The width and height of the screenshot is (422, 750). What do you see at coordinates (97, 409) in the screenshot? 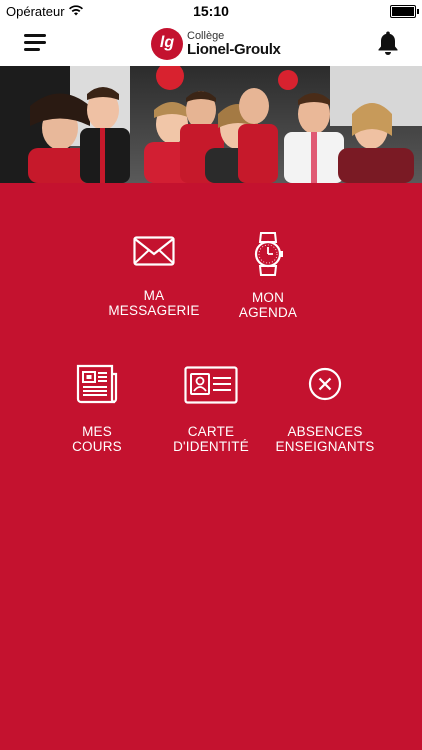
I see `tile-mes-cours: MES COURS` at bounding box center [97, 409].